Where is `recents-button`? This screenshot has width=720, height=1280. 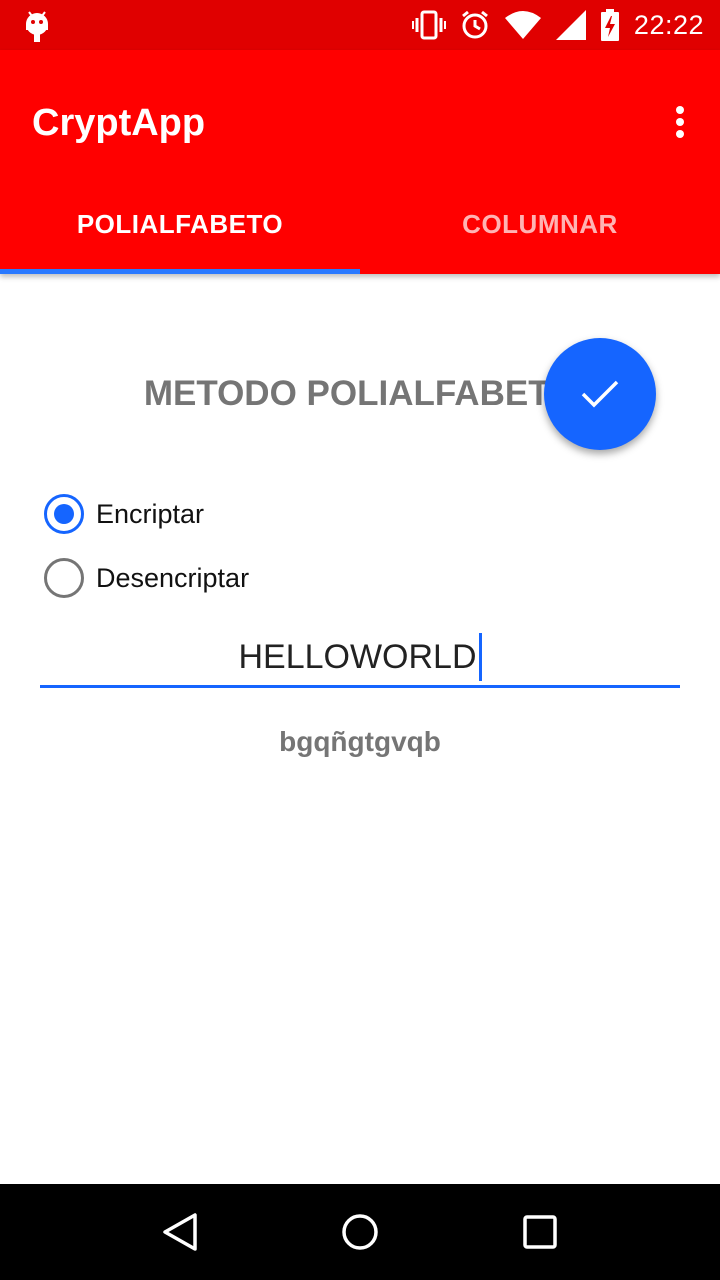 recents-button is located at coordinates (540, 1232).